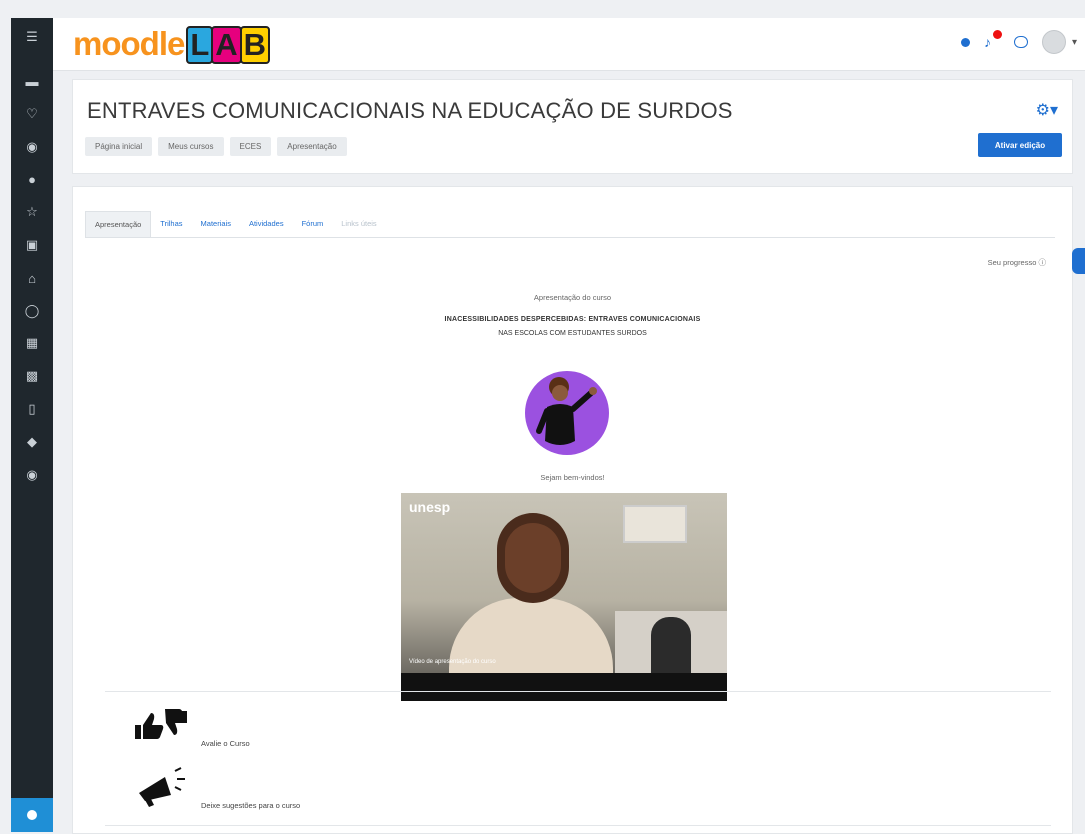  What do you see at coordinates (655, 524) in the screenshot?
I see `video-background-poster` at bounding box center [655, 524].